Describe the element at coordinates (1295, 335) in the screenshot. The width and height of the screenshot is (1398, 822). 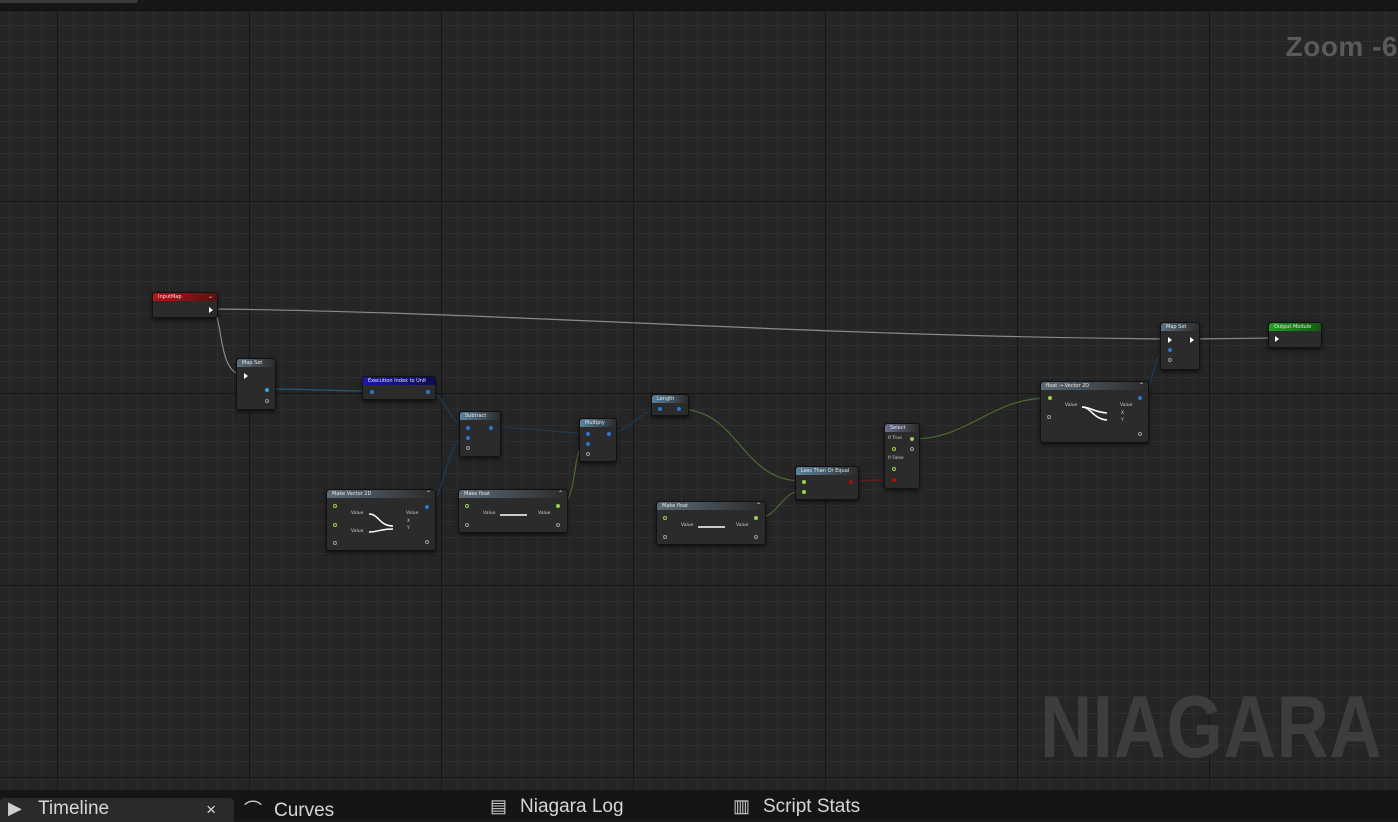
I see `node-output-module: Output Module` at that location.